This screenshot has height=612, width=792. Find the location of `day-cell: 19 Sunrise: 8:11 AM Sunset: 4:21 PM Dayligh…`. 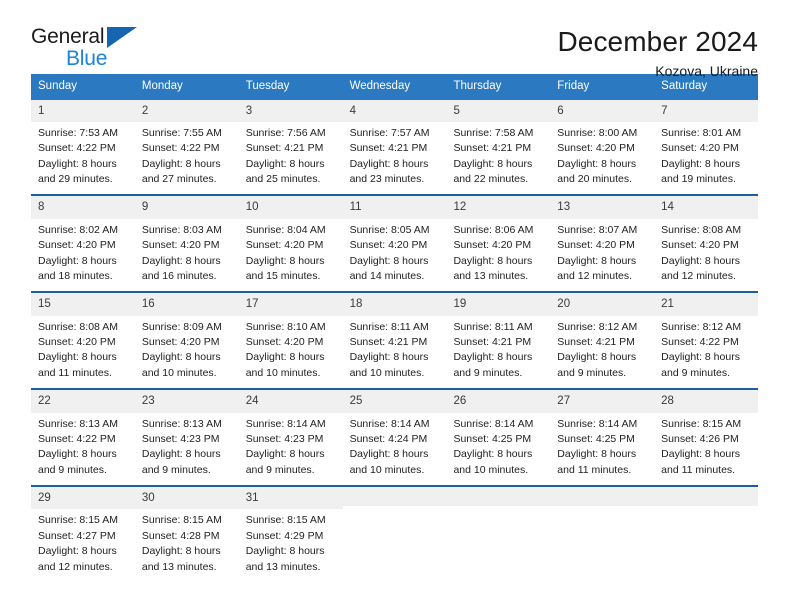

day-cell: 19 Sunrise: 8:11 AM Sunset: 4:21 PM Dayligh… is located at coordinates (498, 337).